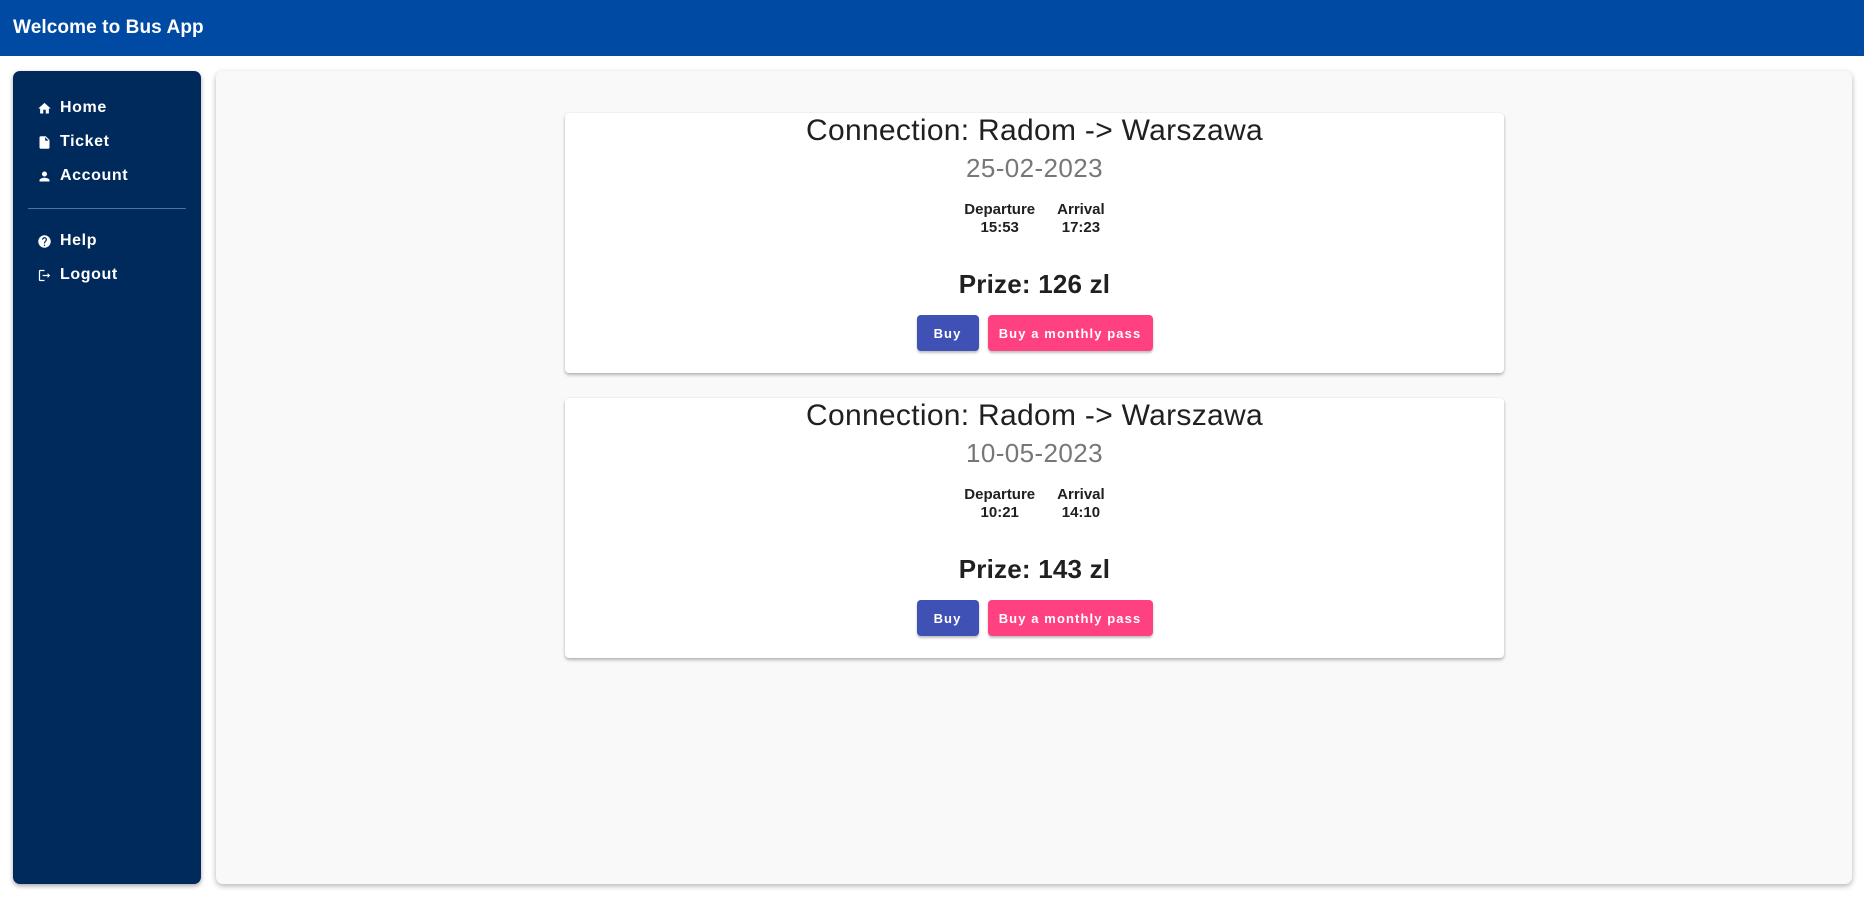  I want to click on departure-time: 15:53, so click(999, 227).